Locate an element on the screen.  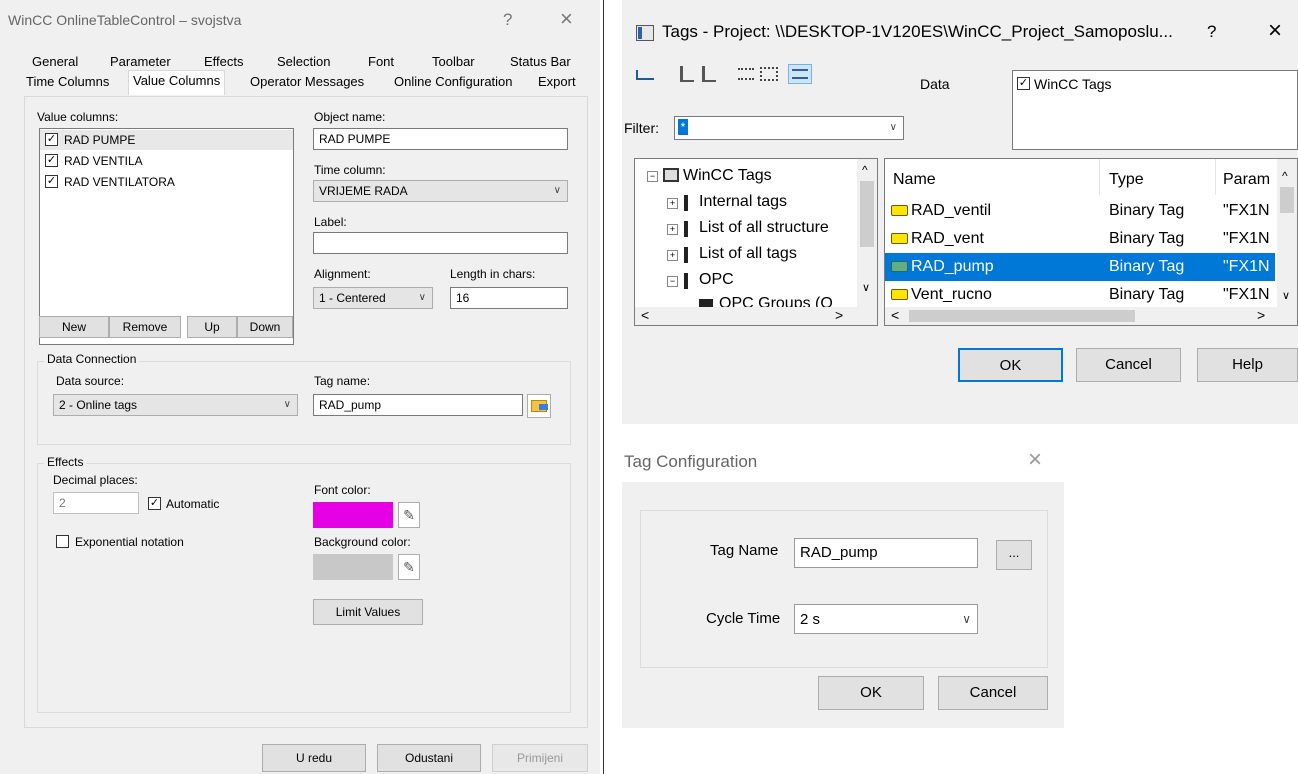
tree-item-wincc-tags: WinCC Tags is located at coordinates (727, 176).